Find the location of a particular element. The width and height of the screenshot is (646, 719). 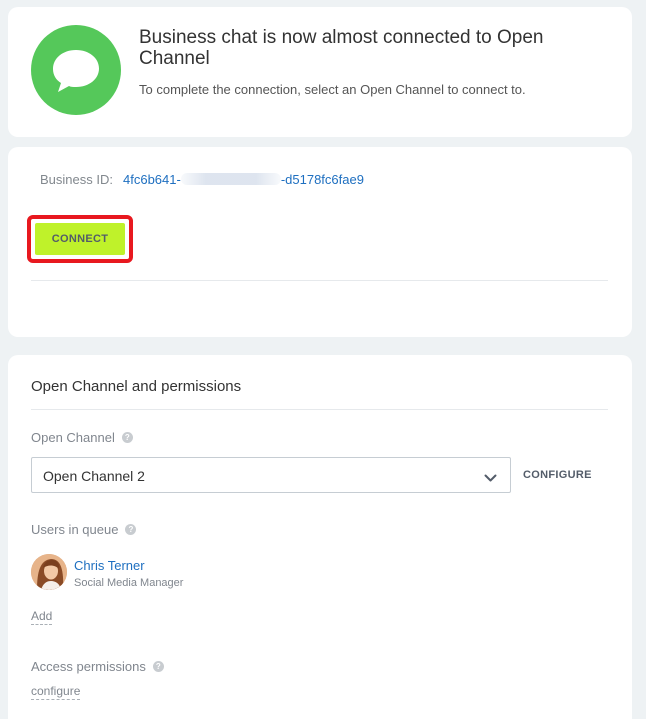

connect-highlight-frame: CONNECT is located at coordinates (80, 239).